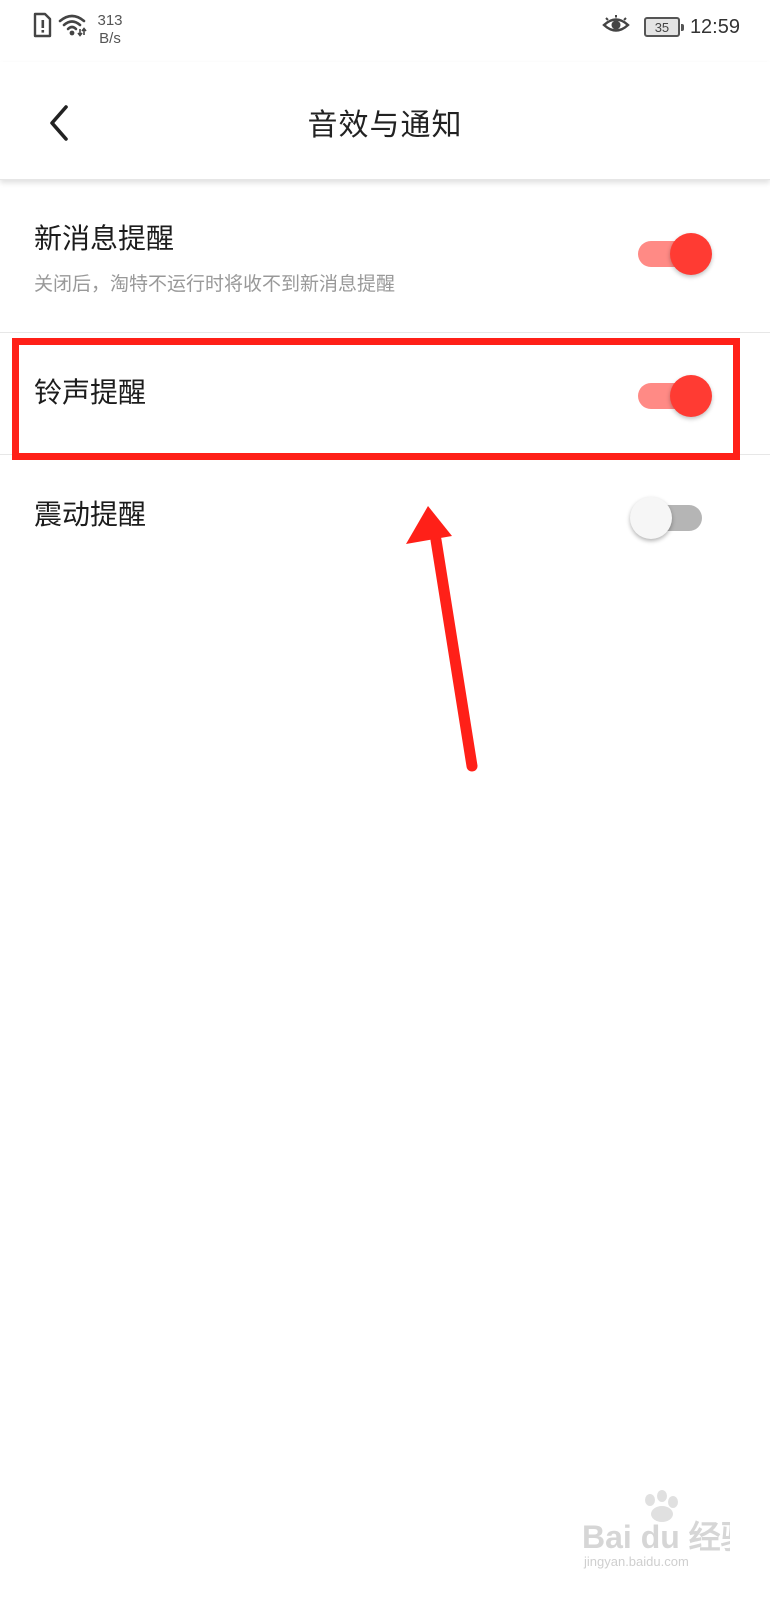  Describe the element at coordinates (636, 1561) in the screenshot. I see `watermark-url: jingyan.baidu.com` at that location.